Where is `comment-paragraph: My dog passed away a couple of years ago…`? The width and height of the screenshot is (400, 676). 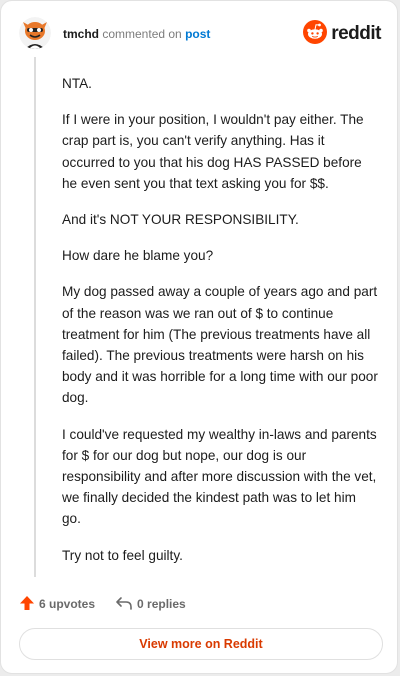
comment-paragraph: My dog passed away a couple of years ago… is located at coordinates (220, 345).